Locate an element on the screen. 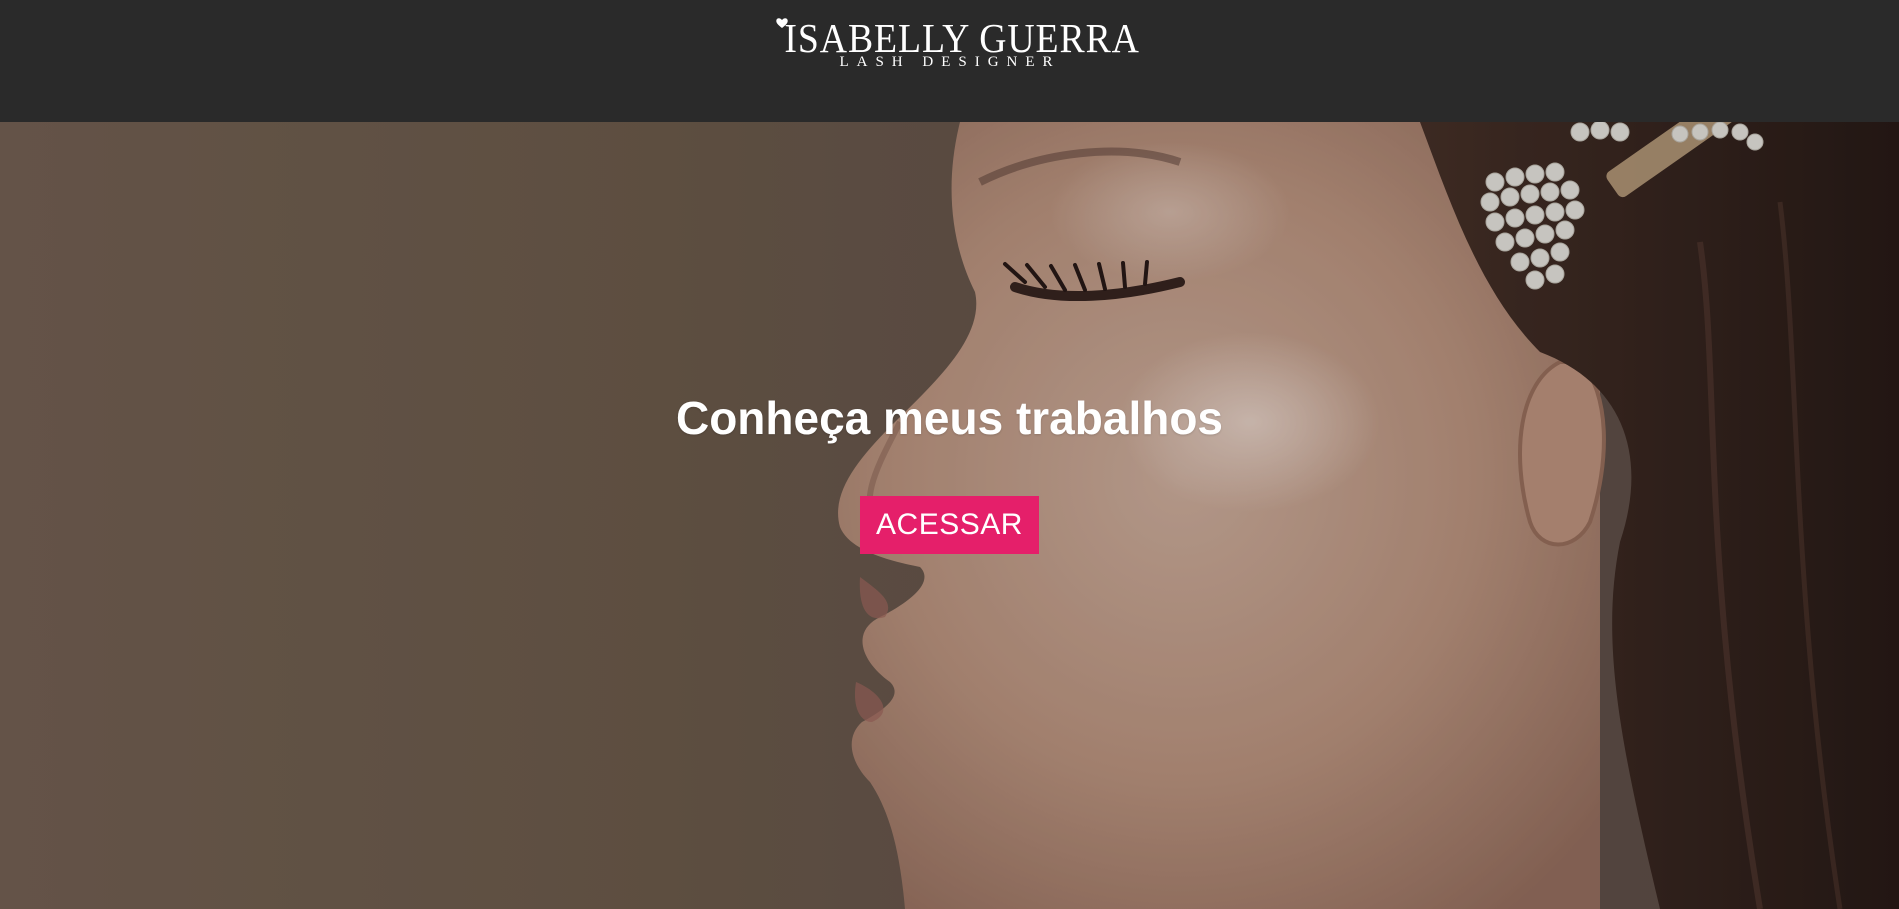 The width and height of the screenshot is (1899, 909). logo-name: ISABELLY GUERRA is located at coordinates (962, 38).